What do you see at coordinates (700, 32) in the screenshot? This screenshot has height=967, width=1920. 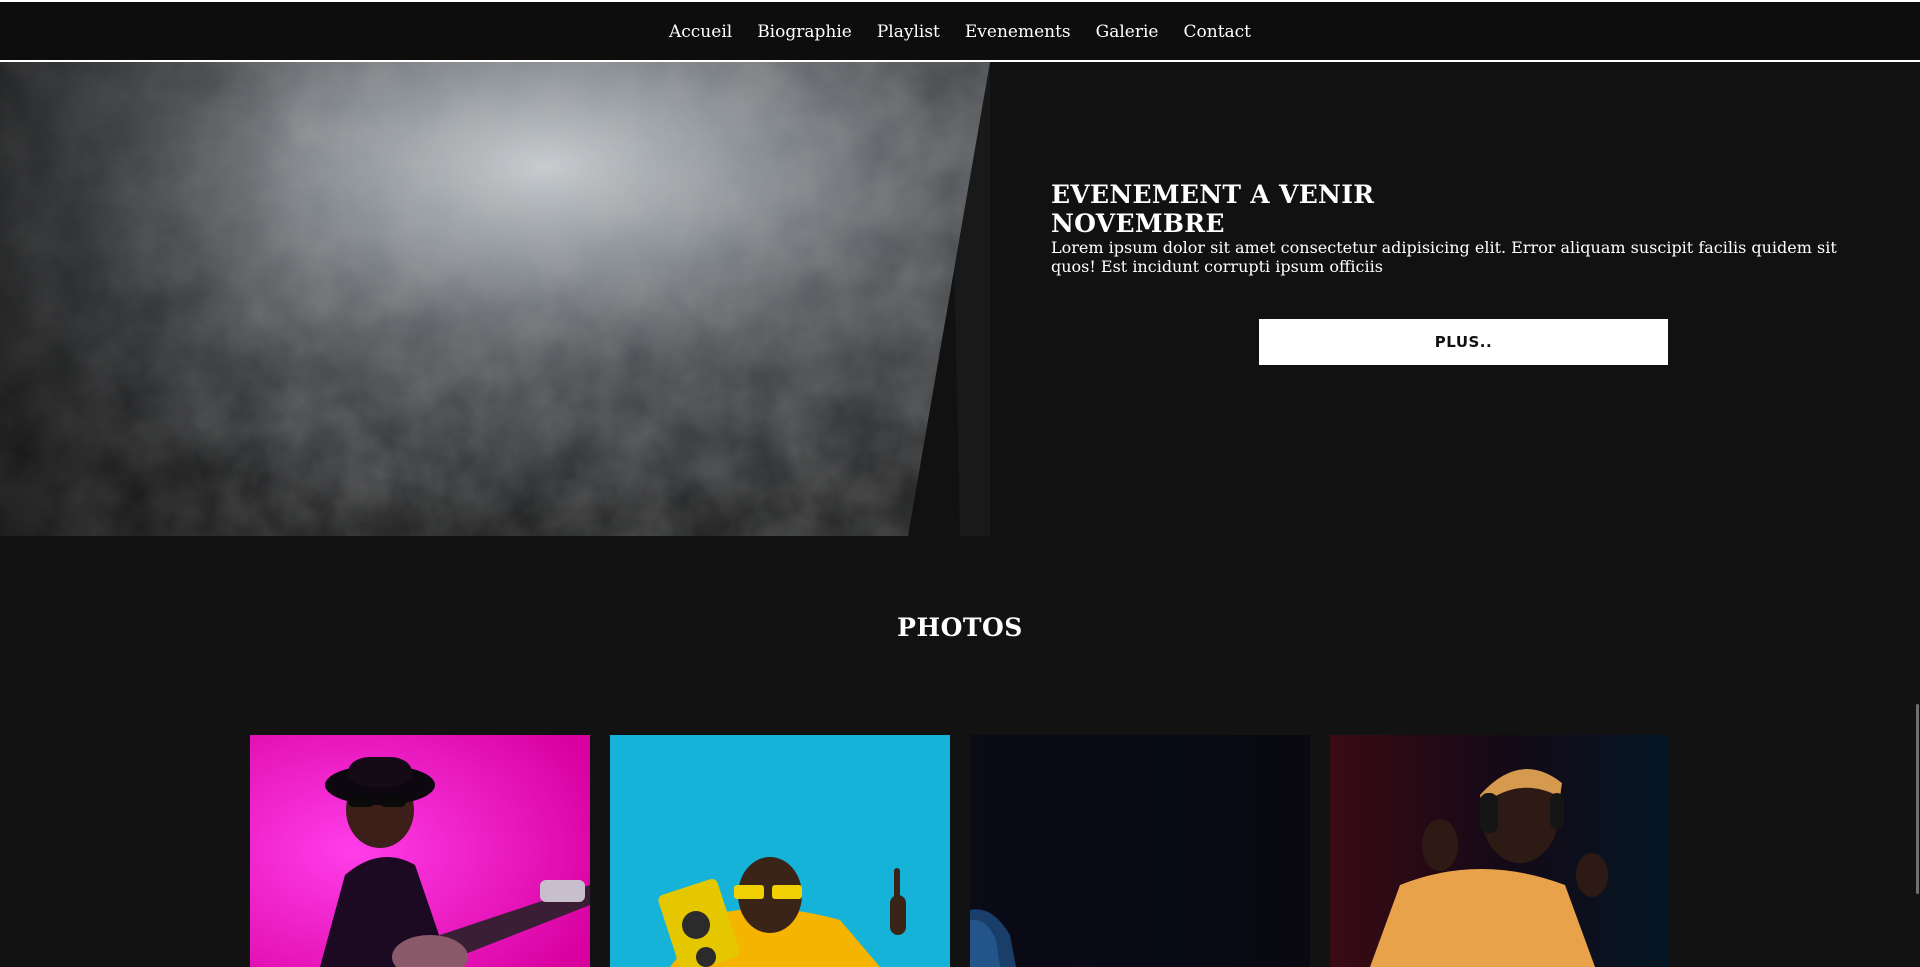 I see `nav-link-accueil: Accueil` at bounding box center [700, 32].